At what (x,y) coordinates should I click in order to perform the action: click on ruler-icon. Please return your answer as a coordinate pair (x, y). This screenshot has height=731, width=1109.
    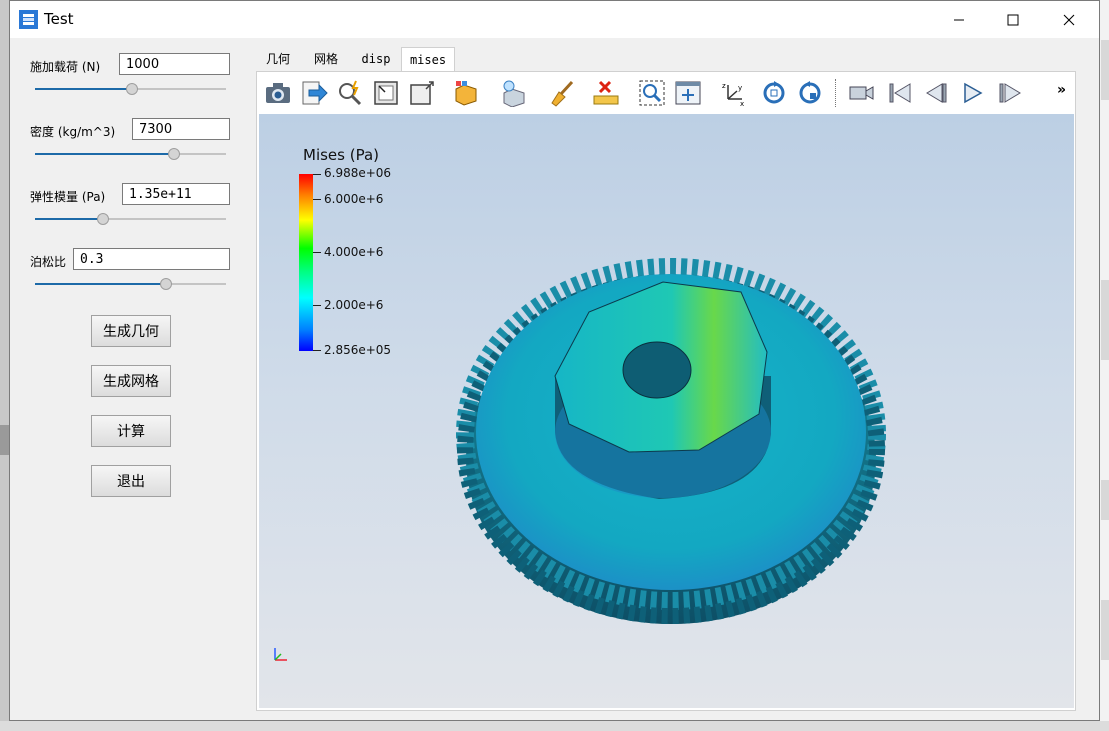
    Looking at the image, I should click on (606, 92).